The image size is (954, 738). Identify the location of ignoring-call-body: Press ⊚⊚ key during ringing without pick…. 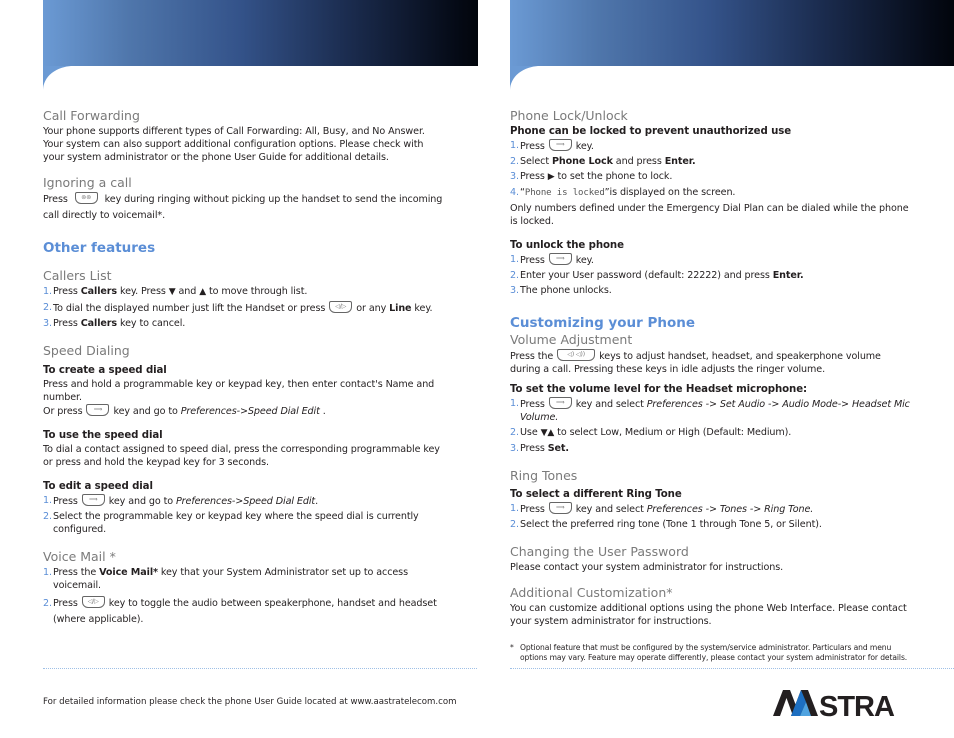
(243, 208).